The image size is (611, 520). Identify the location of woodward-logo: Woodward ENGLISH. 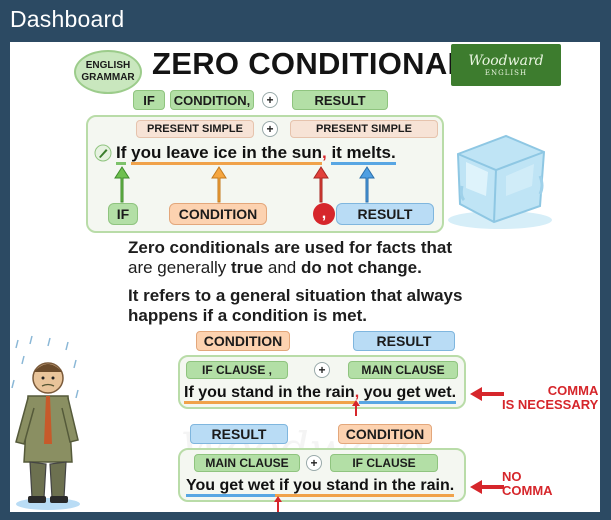
(506, 65).